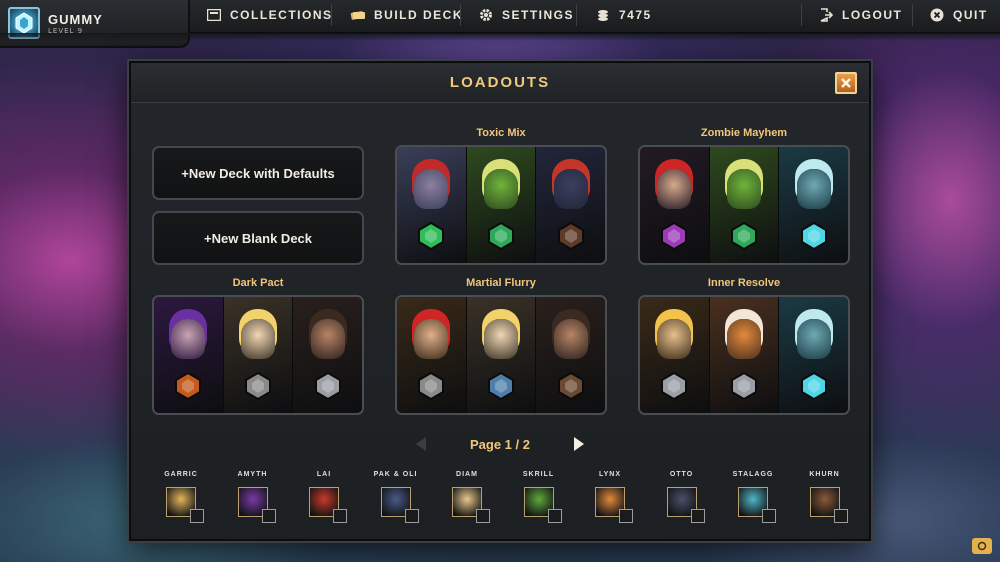  What do you see at coordinates (258, 173) in the screenshot?
I see `new-deck-defaults-button: +New Deck with Defaults` at bounding box center [258, 173].